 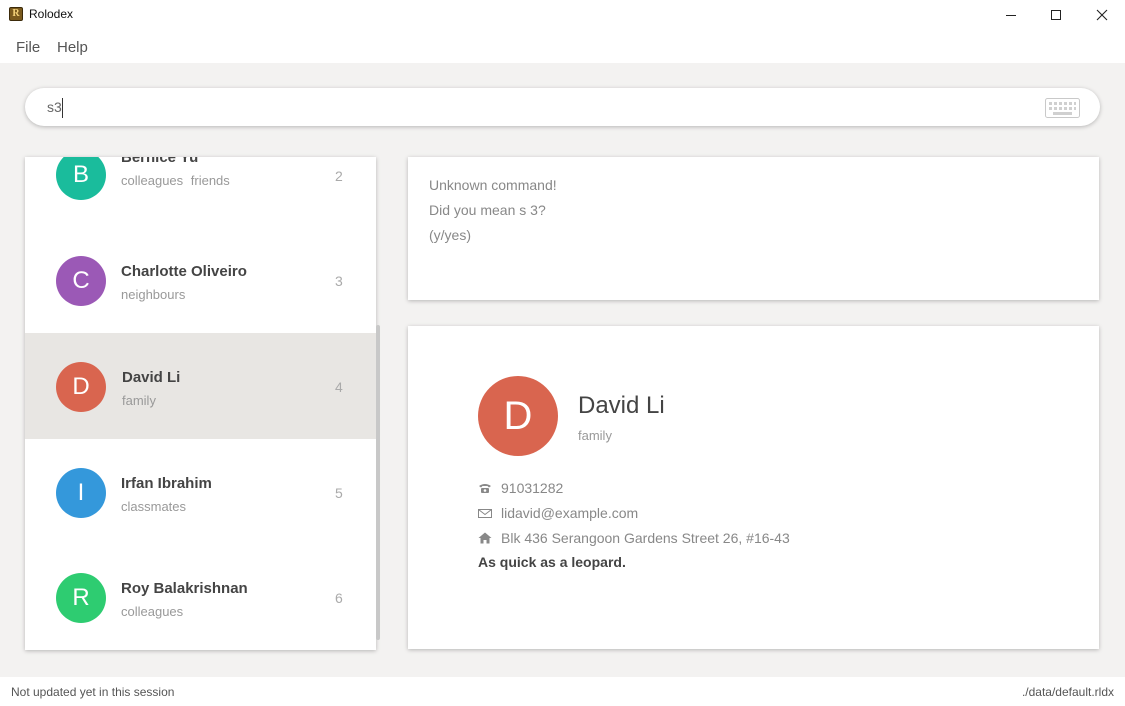 I want to click on detail-phone: 91031282, so click(x=532, y=488).